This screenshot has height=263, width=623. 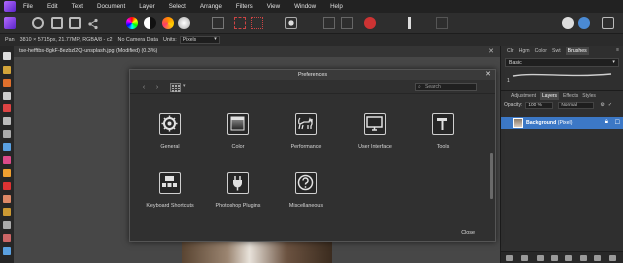 What do you see at coordinates (602, 105) in the screenshot?
I see `settings-gear-icon: ⚙` at bounding box center [602, 105].